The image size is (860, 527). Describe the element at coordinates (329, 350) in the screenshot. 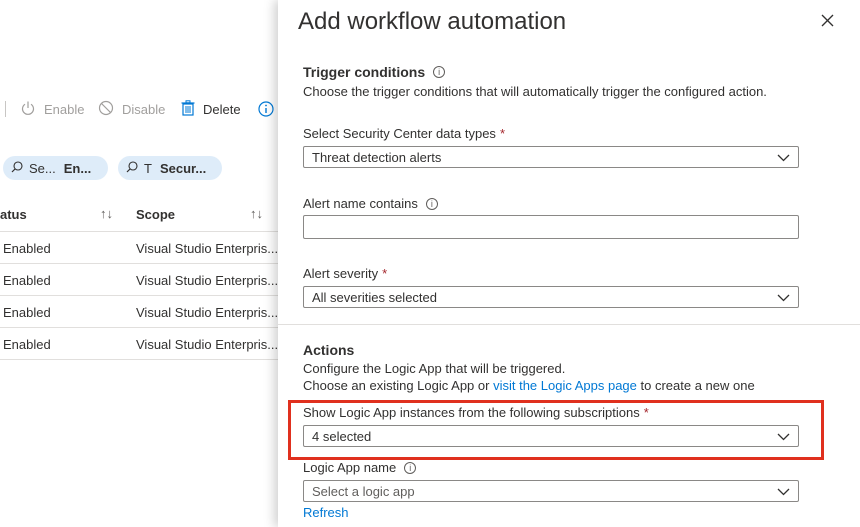

I see `actions-heading: Actions` at that location.